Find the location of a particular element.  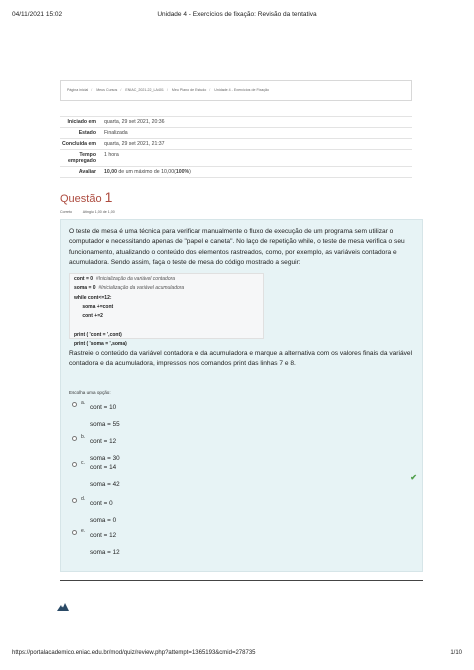

option-line2: soma = 42 is located at coordinates (105, 484).